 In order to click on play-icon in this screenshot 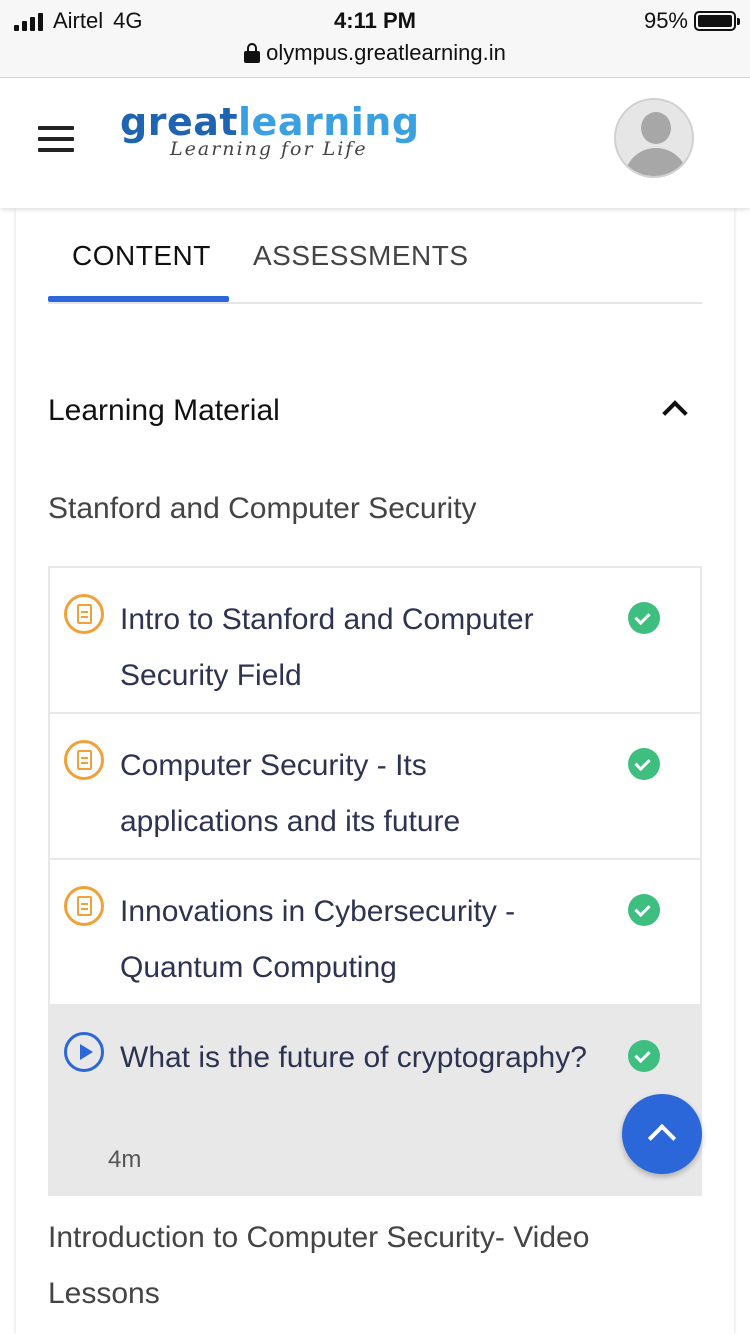, I will do `click(84, 1052)`.